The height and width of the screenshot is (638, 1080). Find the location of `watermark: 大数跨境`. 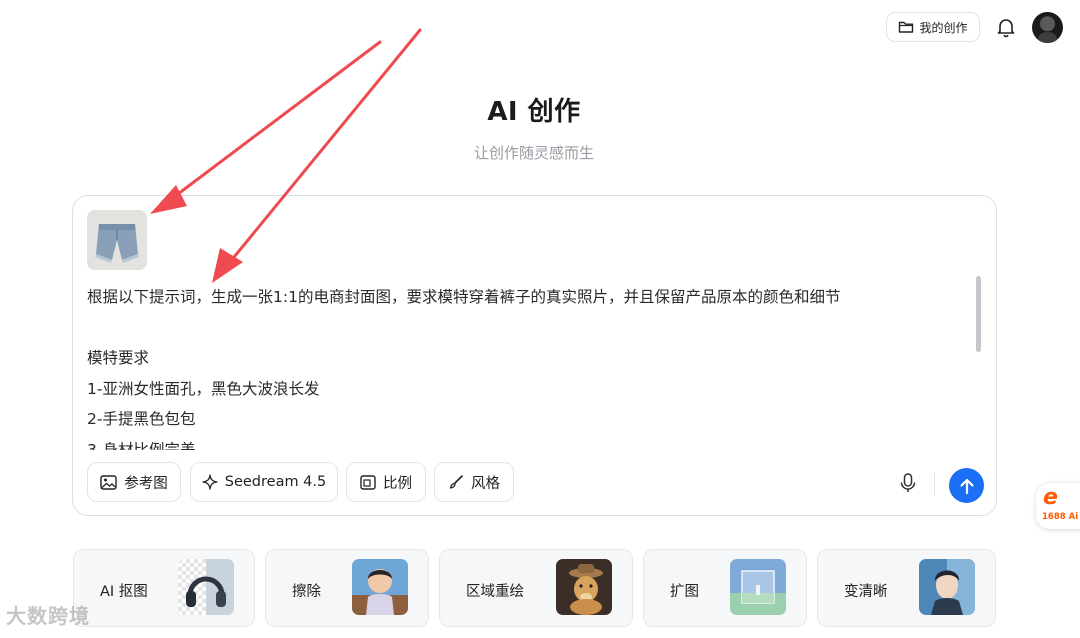

watermark: 大数跨境 is located at coordinates (48, 616).